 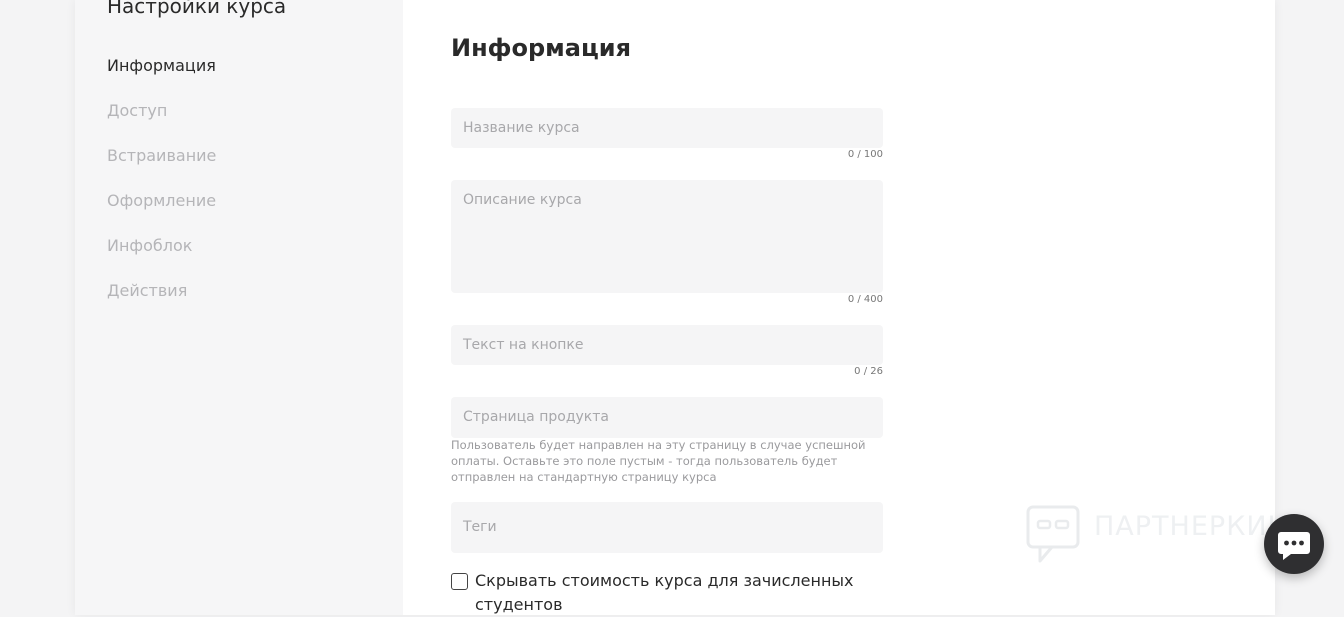 What do you see at coordinates (865, 154) in the screenshot?
I see `course-name-counter: 0 / 100` at bounding box center [865, 154].